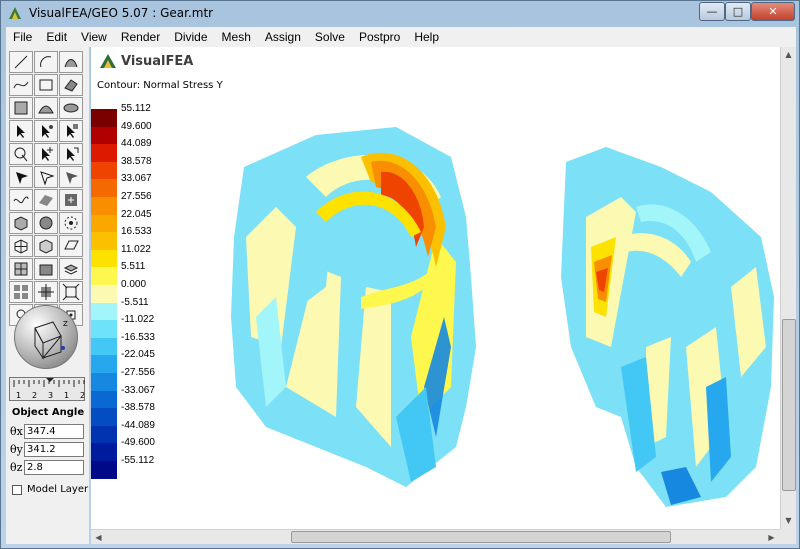 The width and height of the screenshot is (800, 549). Describe the element at coordinates (47, 389) in the screenshot. I see `scale-dial: 1 2 3 1 2` at that location.